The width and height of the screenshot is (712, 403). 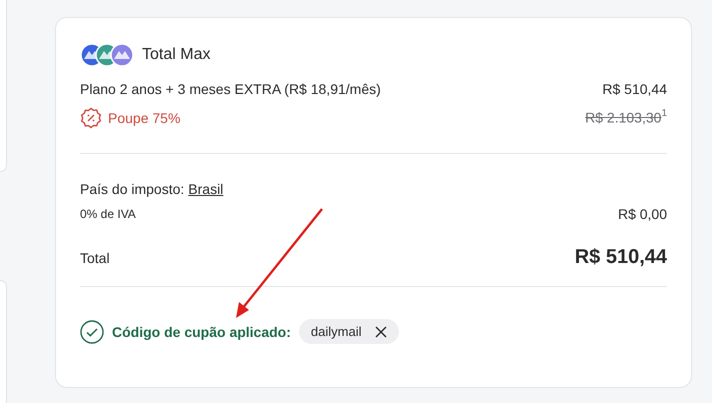 What do you see at coordinates (642, 214) in the screenshot?
I see `vat-amount: R$ 0,00` at bounding box center [642, 214].